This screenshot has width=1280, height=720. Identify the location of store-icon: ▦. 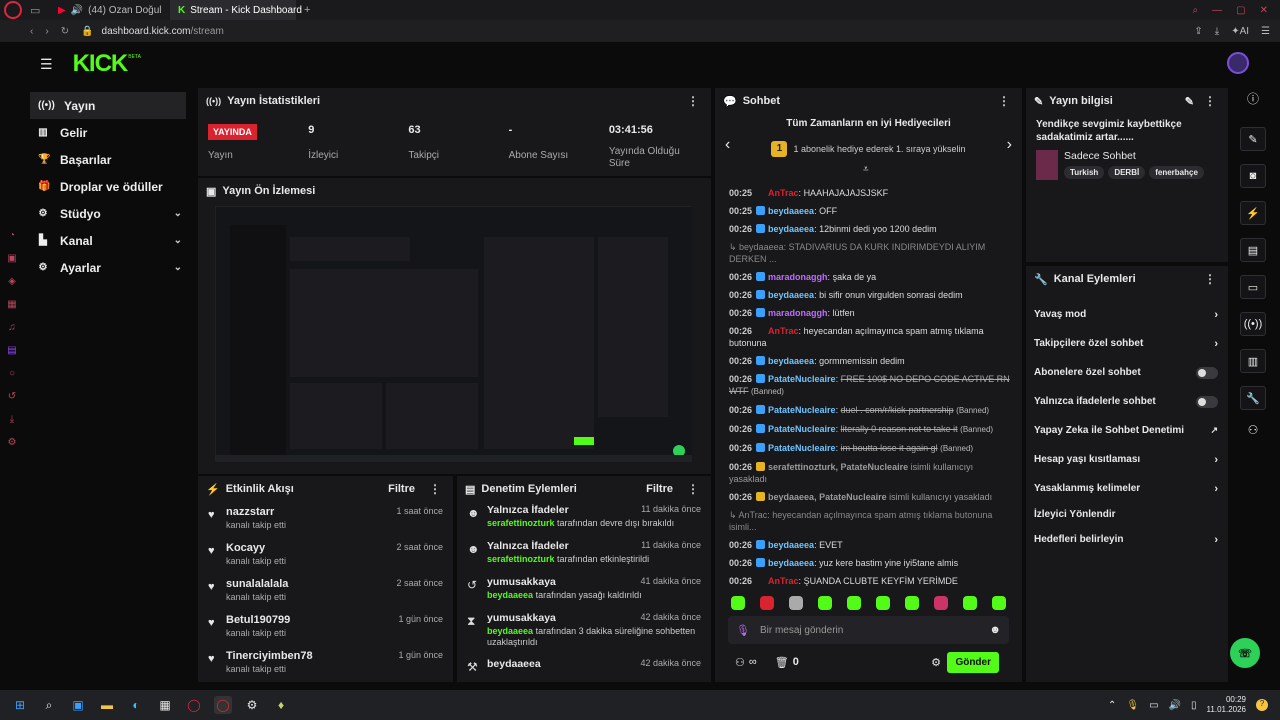
(165, 705).